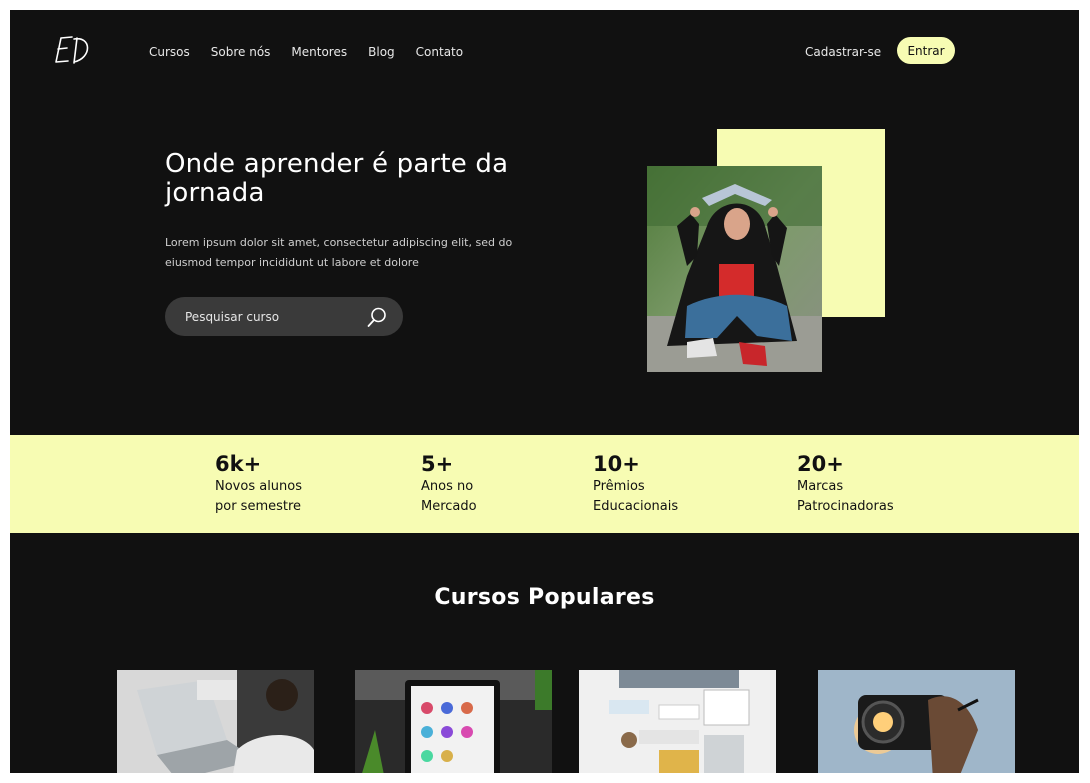  I want to click on stat-value: 10+, so click(616, 464).